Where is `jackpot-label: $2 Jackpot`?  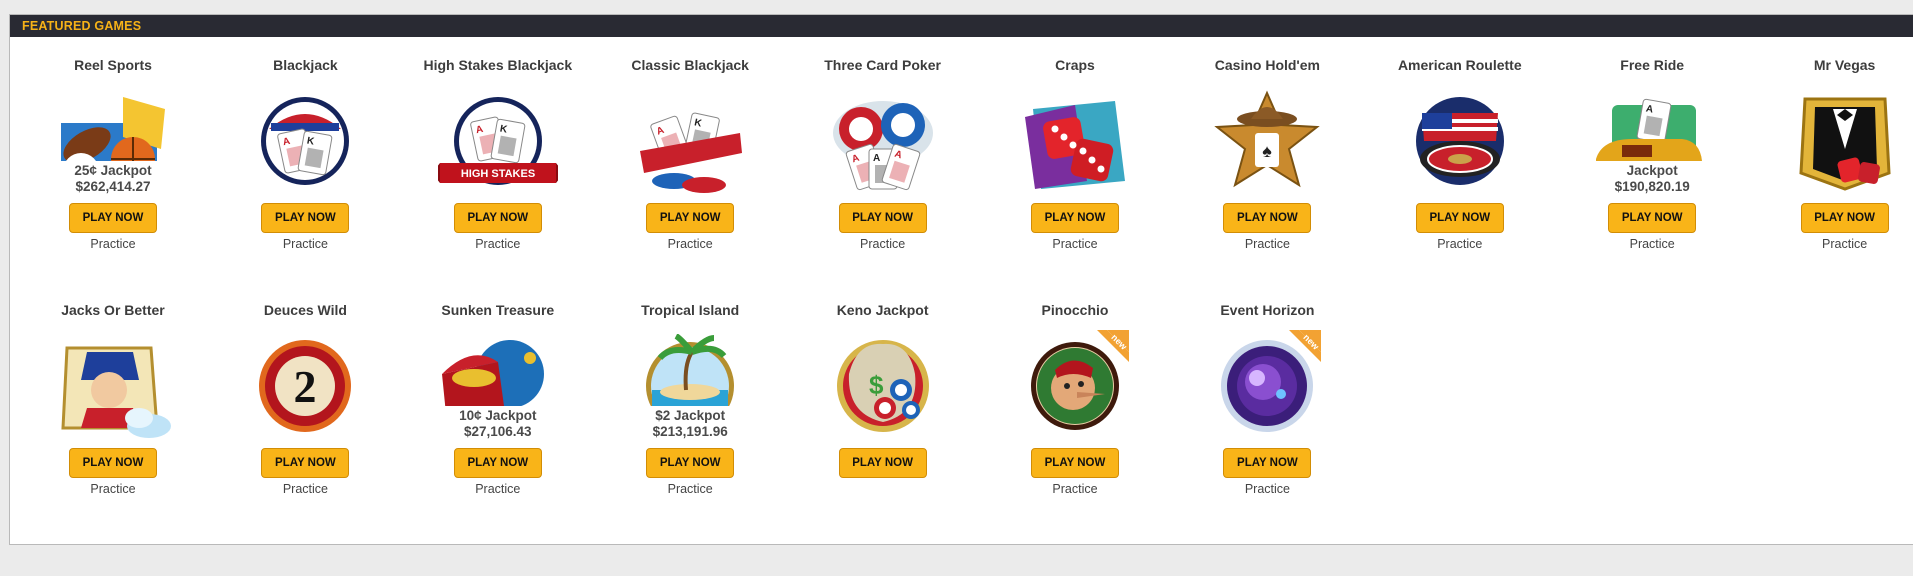 jackpot-label: $2 Jackpot is located at coordinates (690, 415).